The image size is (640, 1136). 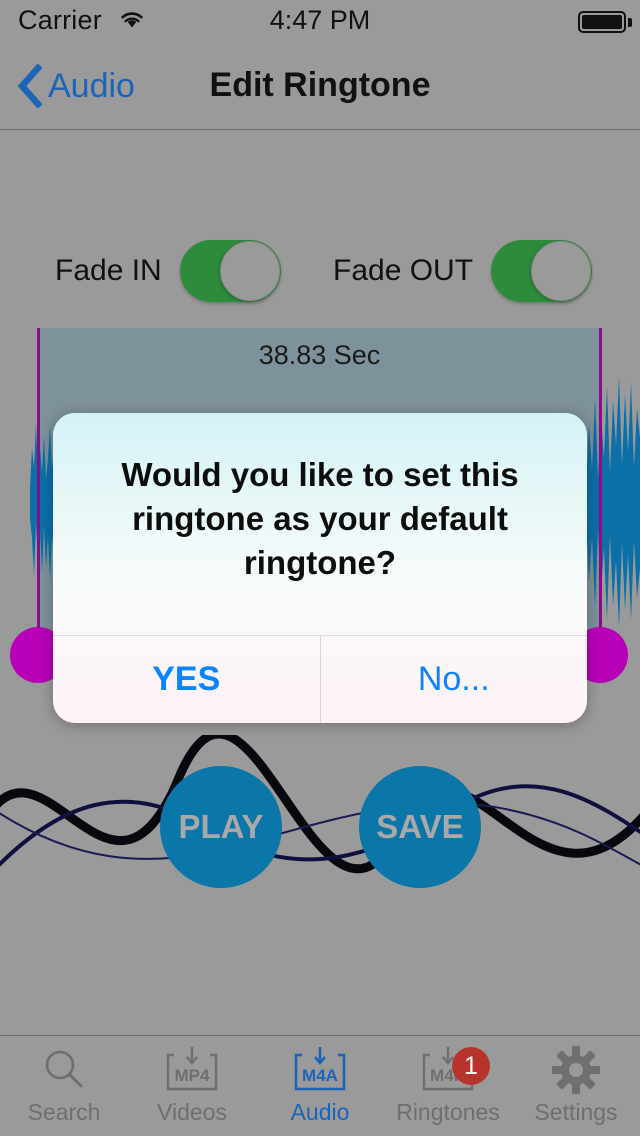 What do you see at coordinates (193, 1075) in the screenshot?
I see `svg-text: MP4` at bounding box center [193, 1075].